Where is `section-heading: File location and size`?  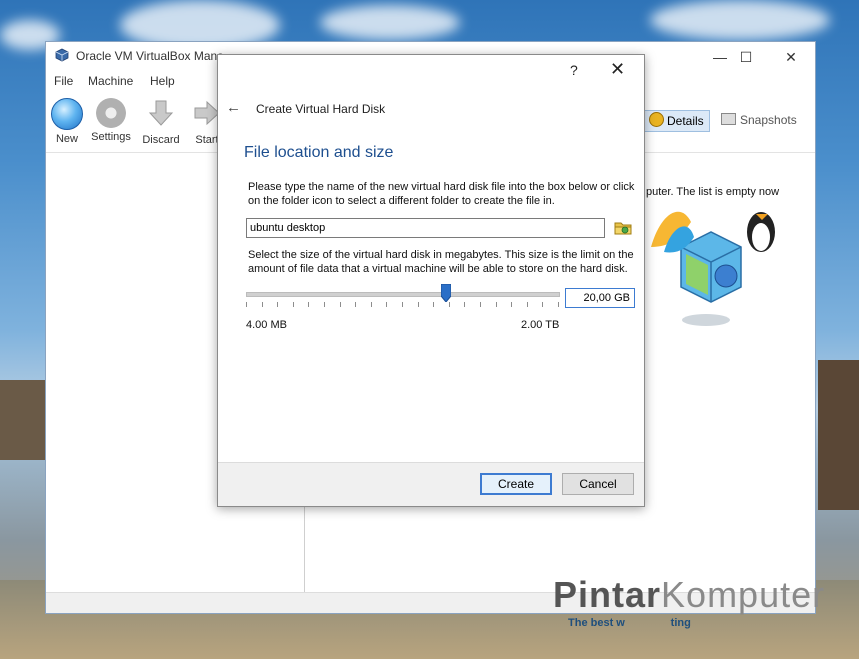
section-heading: File location and size is located at coordinates (319, 152).